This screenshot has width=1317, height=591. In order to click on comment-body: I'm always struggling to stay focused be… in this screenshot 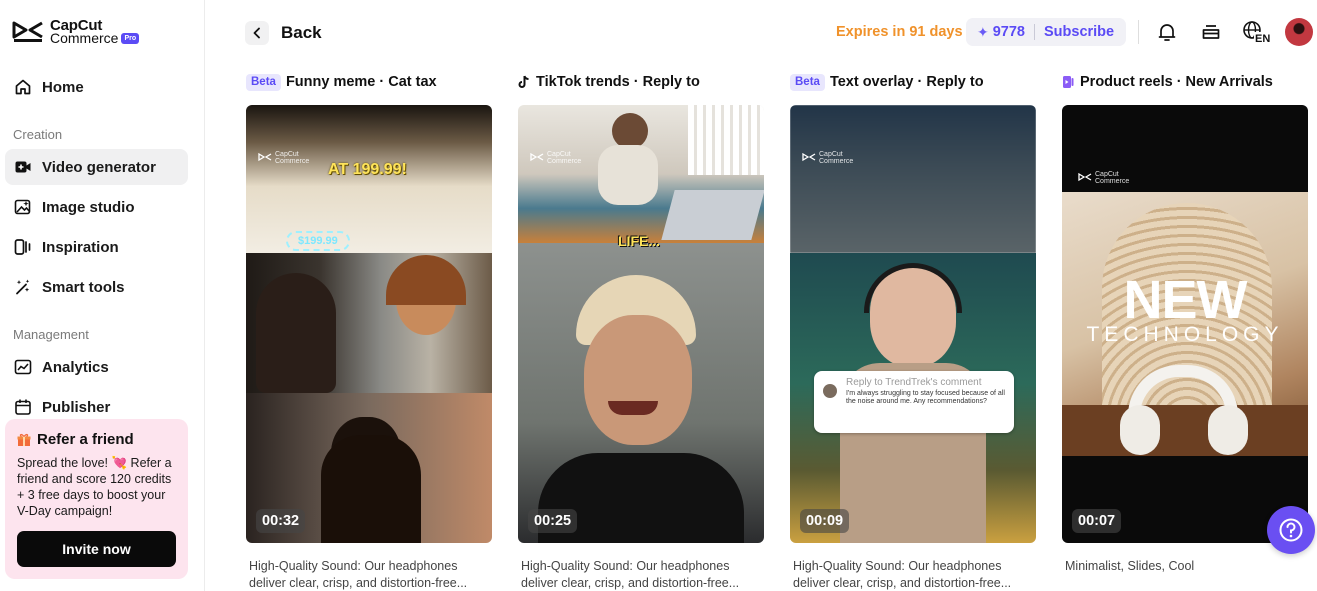, I will do `click(925, 397)`.